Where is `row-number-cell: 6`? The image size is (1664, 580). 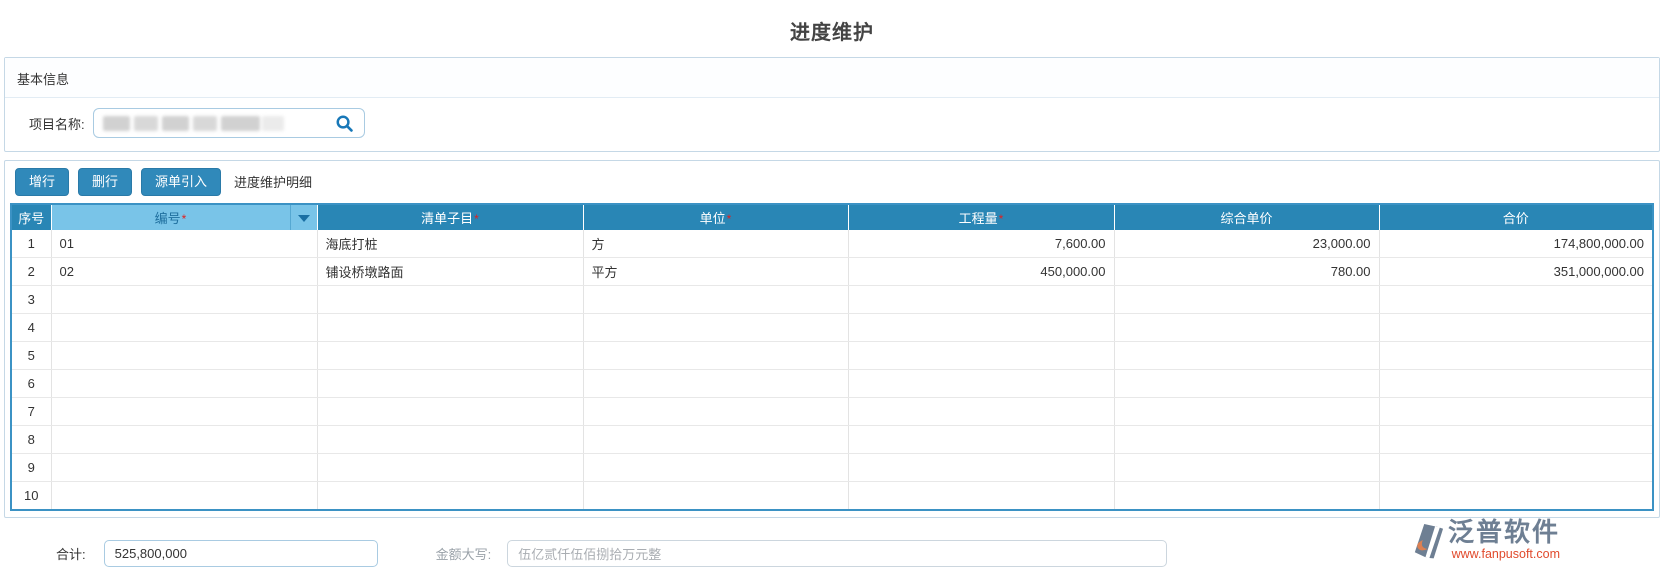
row-number-cell: 6 is located at coordinates (31, 384).